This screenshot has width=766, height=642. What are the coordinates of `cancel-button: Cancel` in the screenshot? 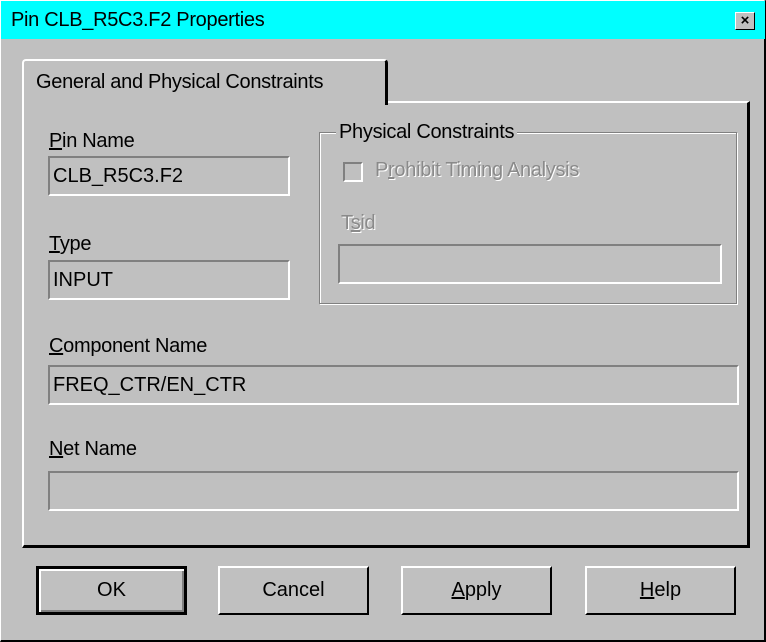 It's located at (293, 590).